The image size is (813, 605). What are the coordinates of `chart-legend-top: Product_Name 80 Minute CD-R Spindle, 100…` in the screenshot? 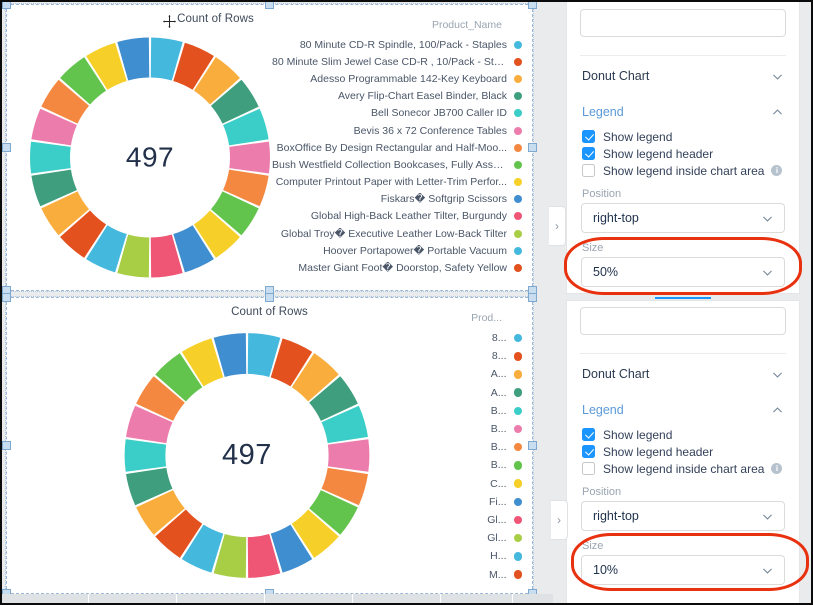 It's located at (397, 148).